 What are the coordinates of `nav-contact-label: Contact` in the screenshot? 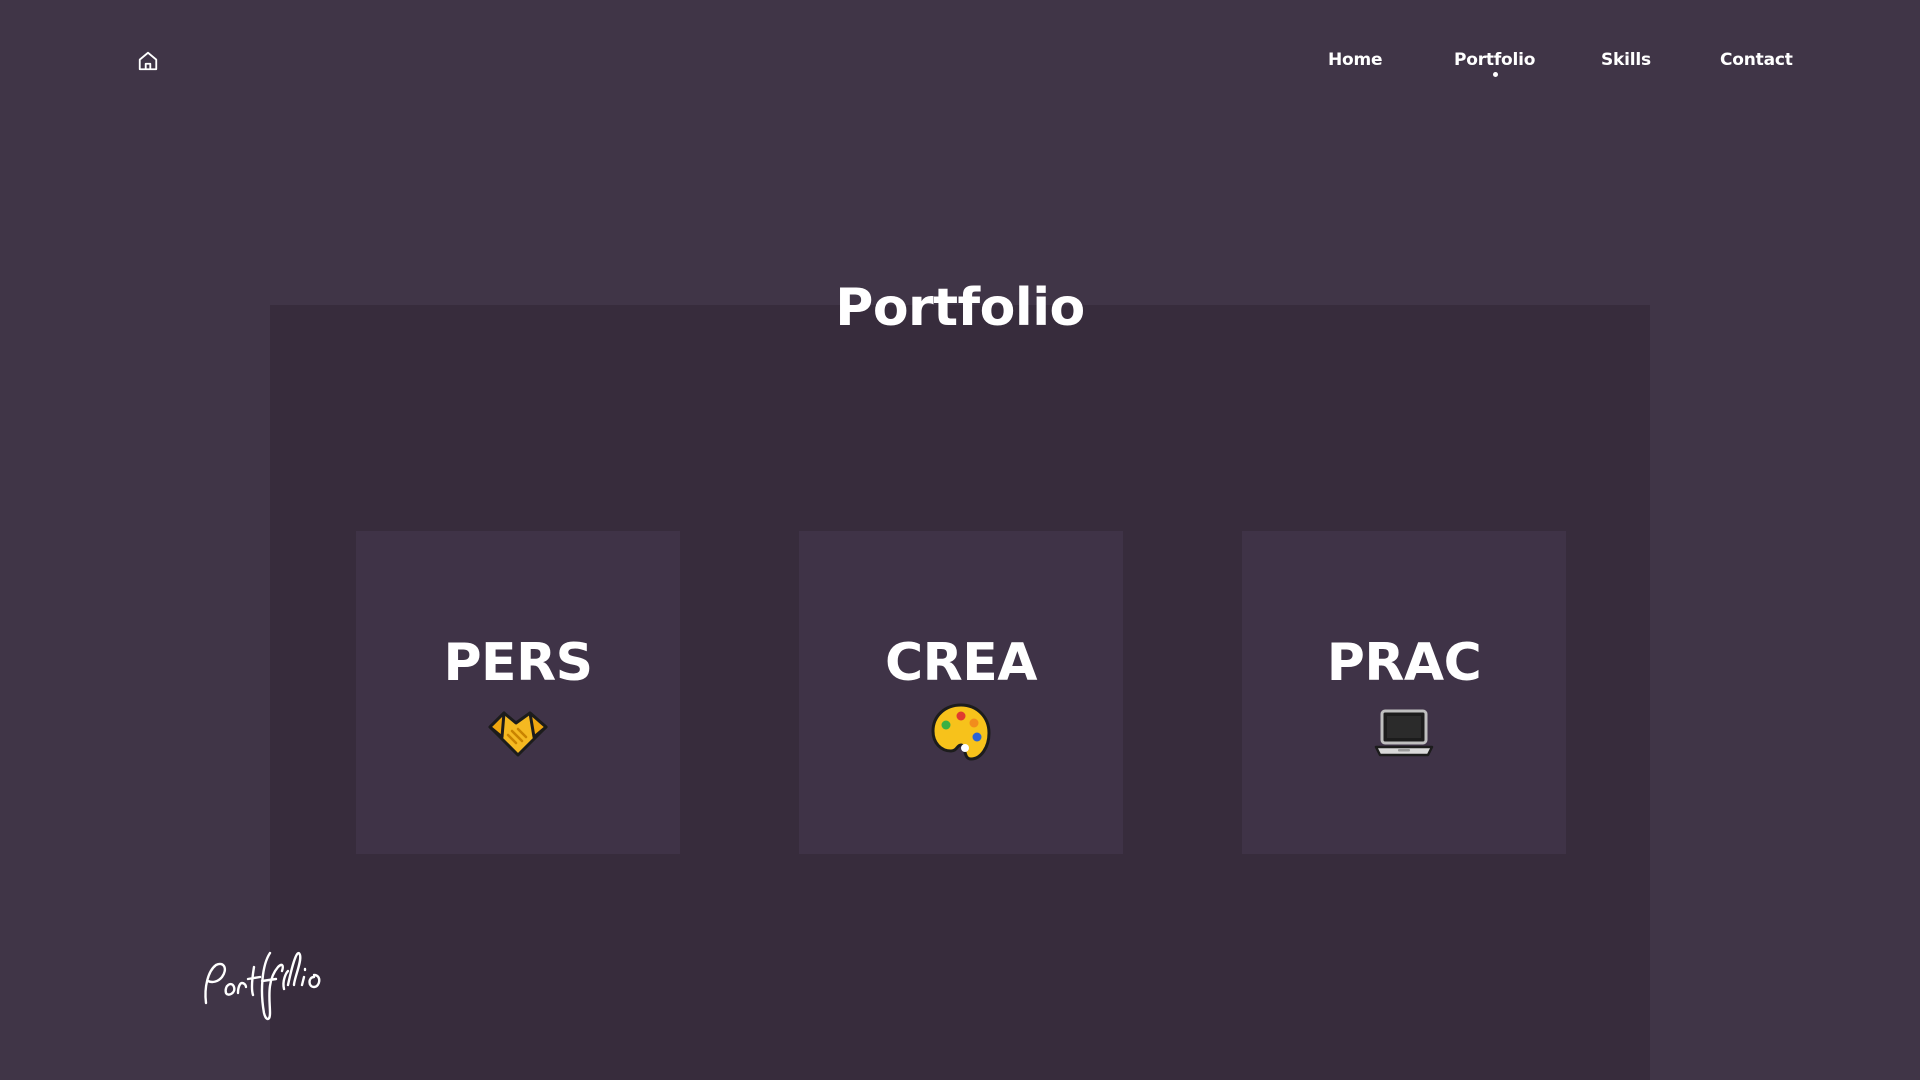 It's located at (1756, 60).